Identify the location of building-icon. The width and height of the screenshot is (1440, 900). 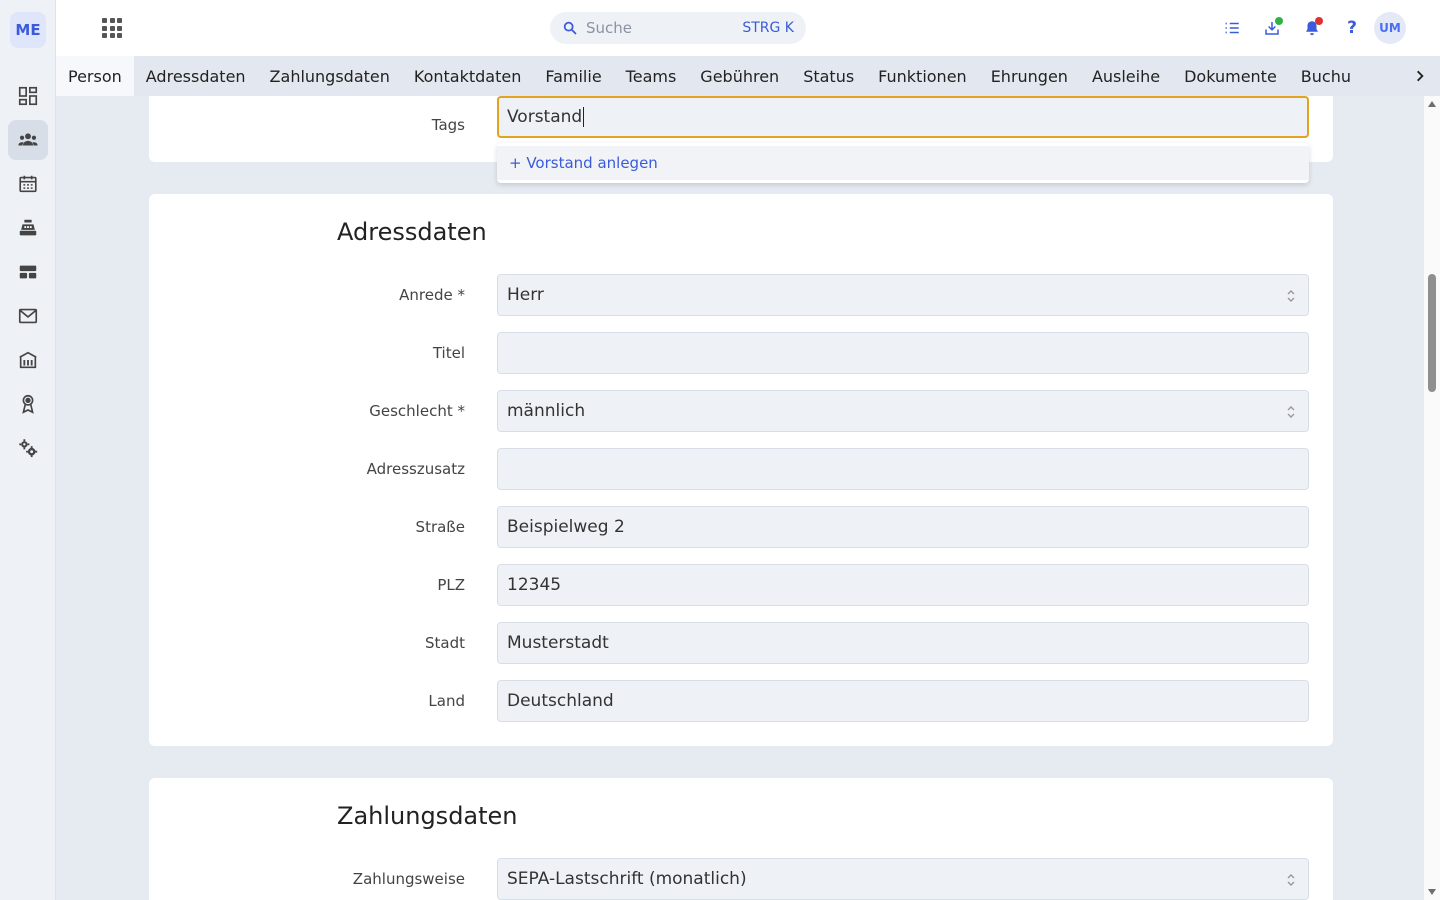
(28, 360).